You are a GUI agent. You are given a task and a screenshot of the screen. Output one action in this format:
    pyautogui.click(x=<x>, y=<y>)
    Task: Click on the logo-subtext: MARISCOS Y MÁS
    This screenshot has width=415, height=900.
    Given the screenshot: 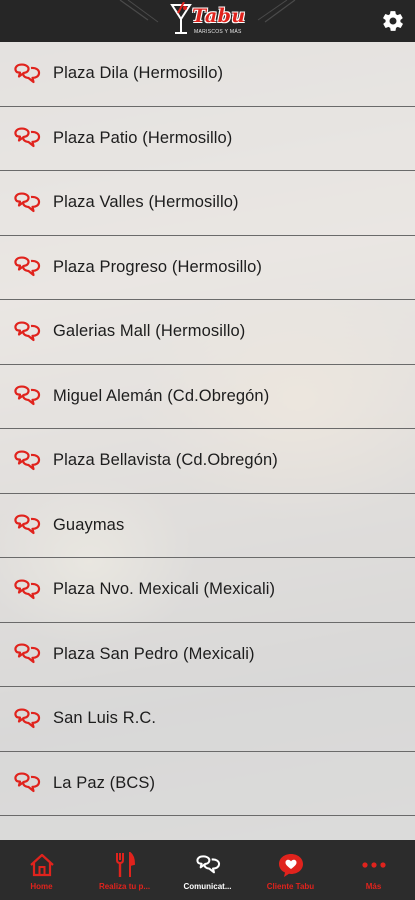 What is the action you would take?
    pyautogui.click(x=218, y=32)
    